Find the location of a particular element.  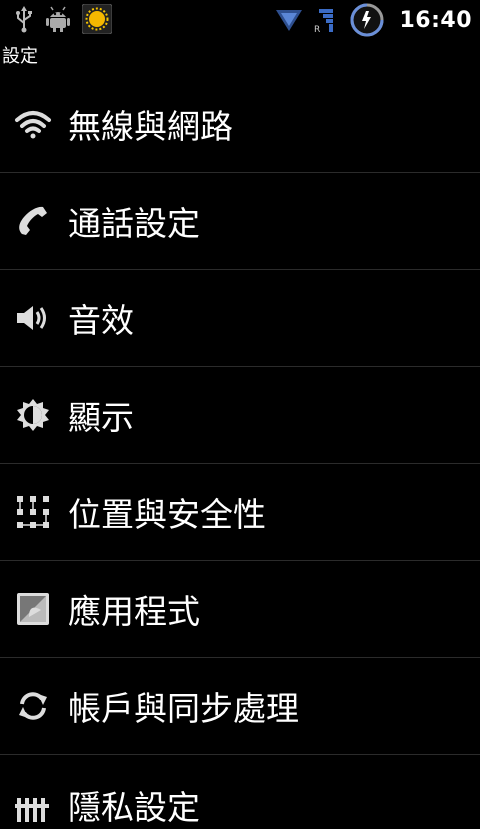

weather-sun-icon is located at coordinates (97, 19).